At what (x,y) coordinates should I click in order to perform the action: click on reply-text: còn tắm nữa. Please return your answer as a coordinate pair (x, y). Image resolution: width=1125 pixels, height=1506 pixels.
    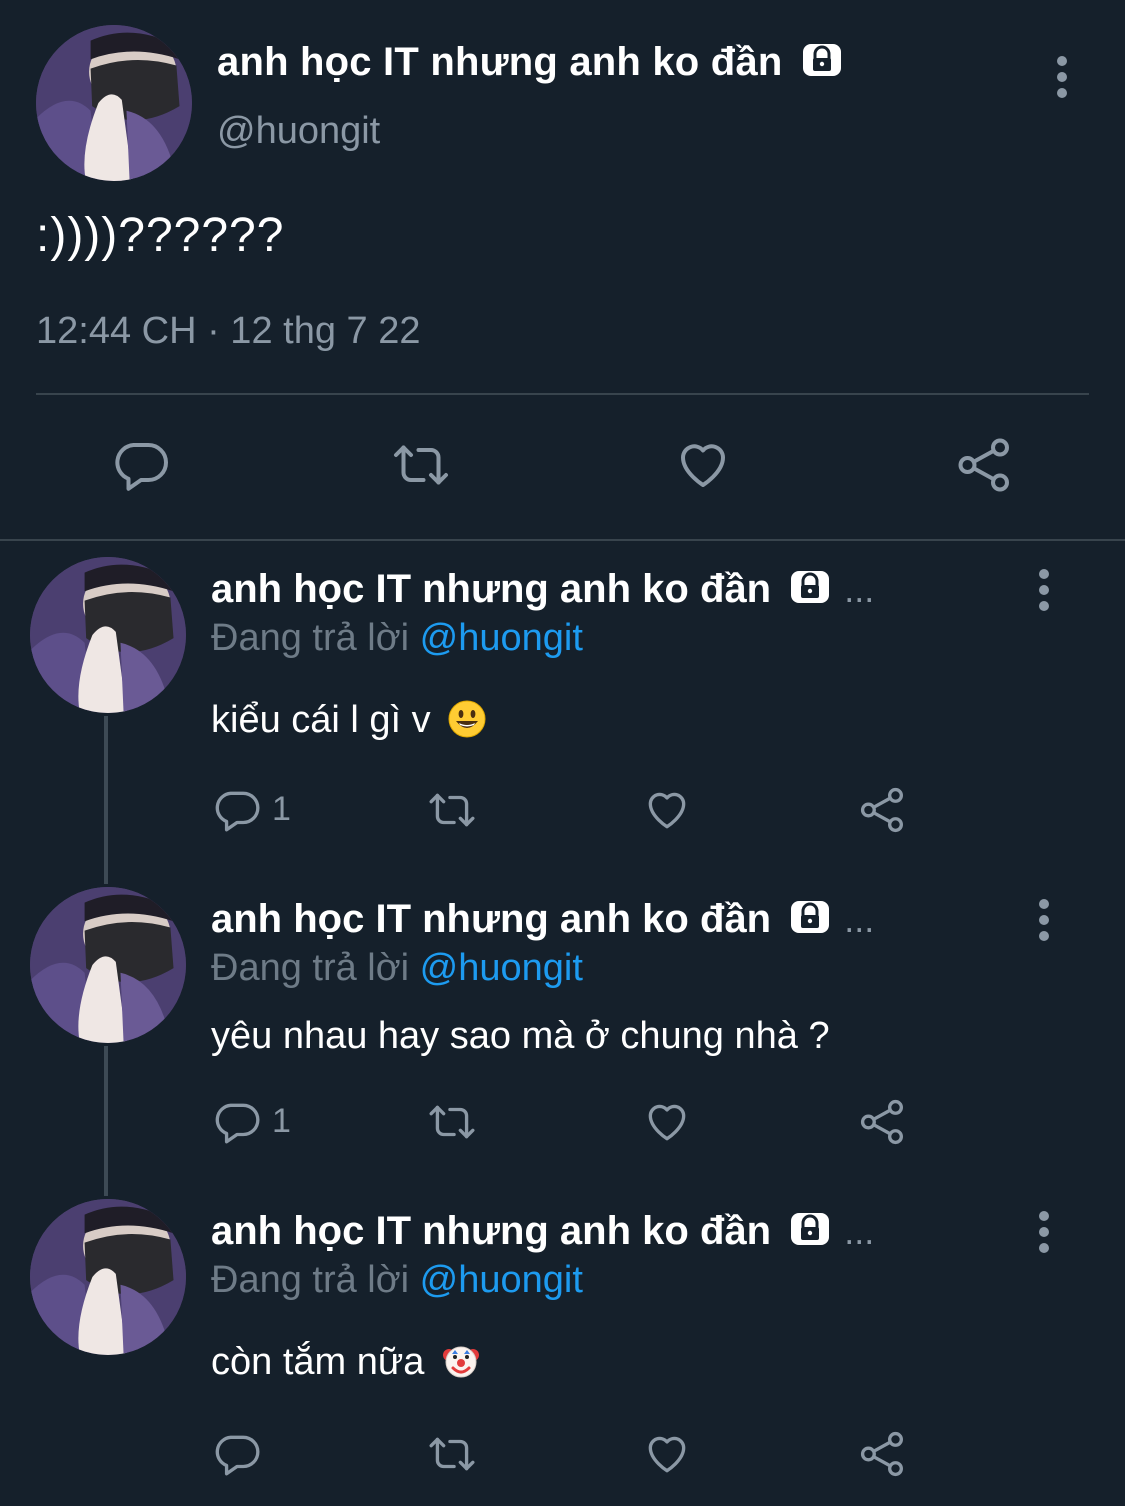
    Looking at the image, I should click on (346, 1362).